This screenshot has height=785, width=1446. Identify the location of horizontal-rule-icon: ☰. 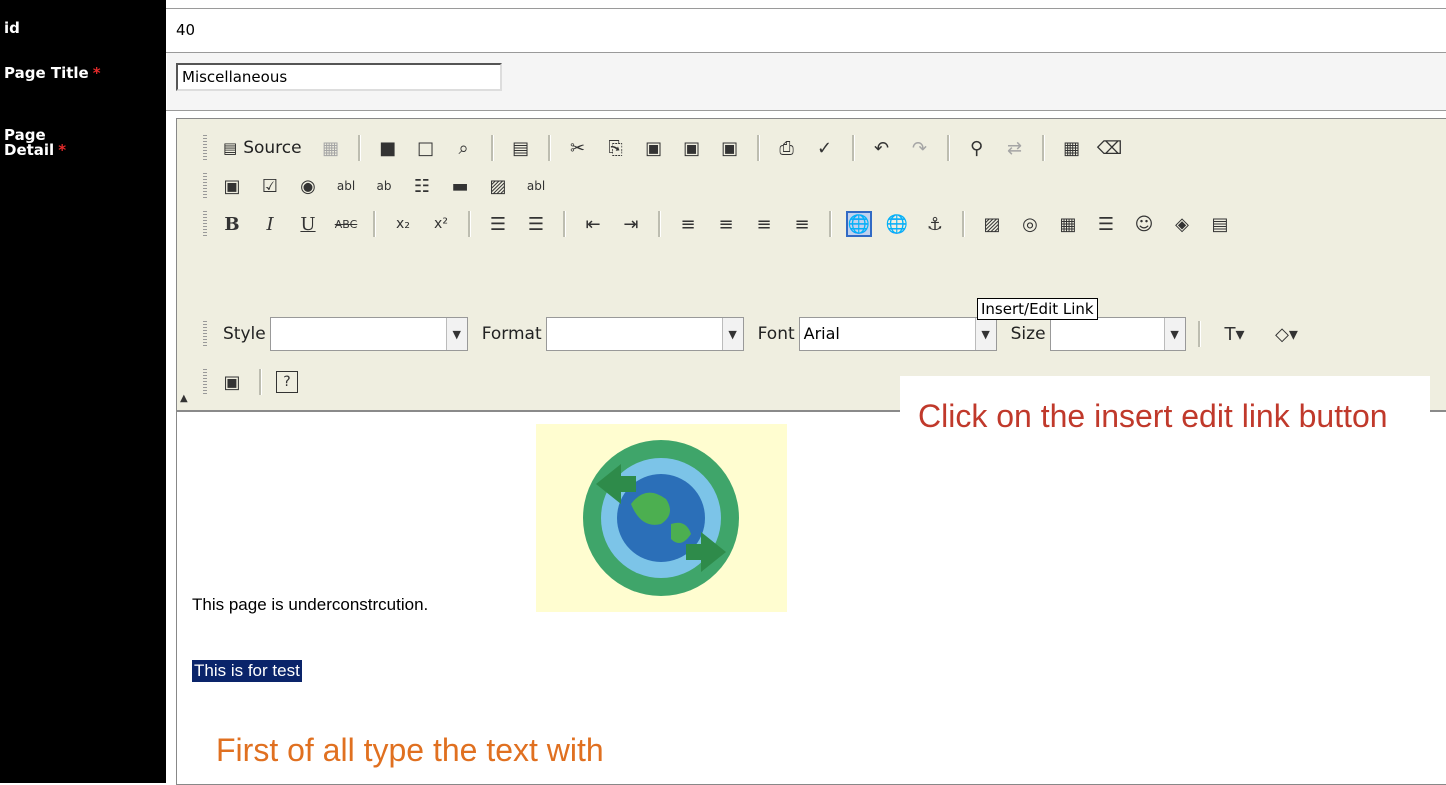
(1106, 224).